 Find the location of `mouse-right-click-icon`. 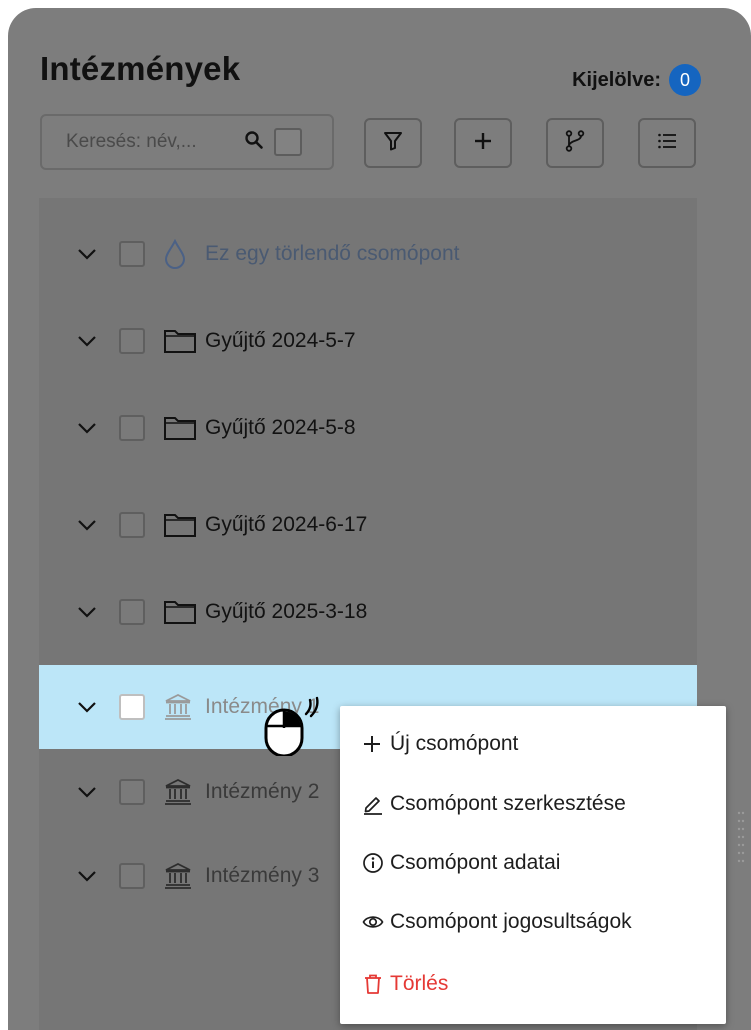

mouse-right-click-icon is located at coordinates (294, 725).